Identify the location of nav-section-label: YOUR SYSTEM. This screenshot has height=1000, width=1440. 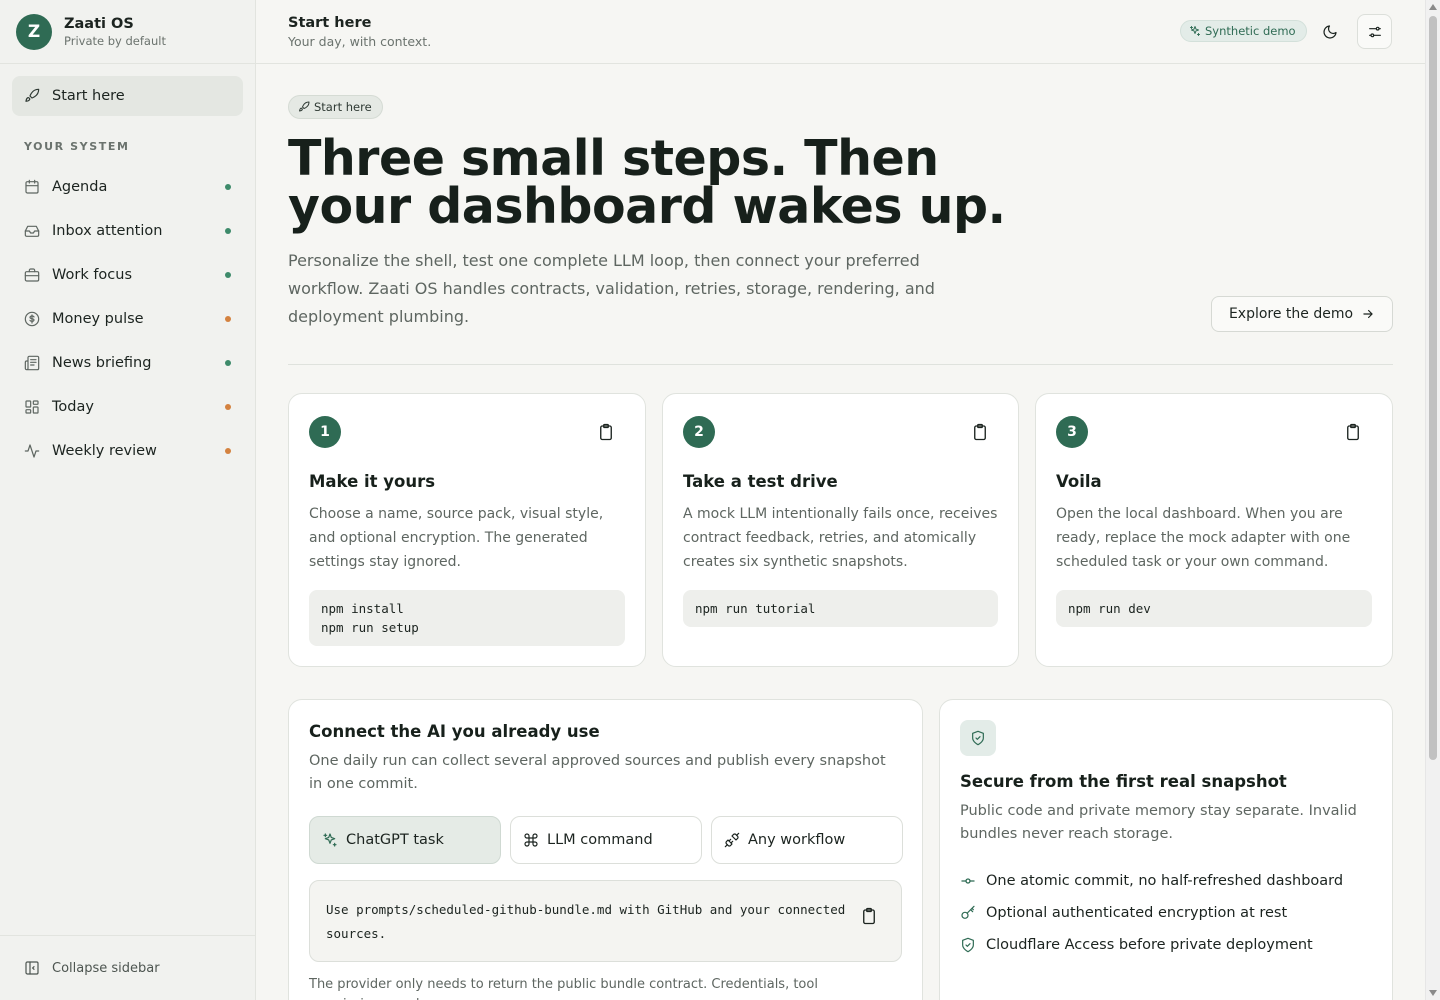
(77, 146).